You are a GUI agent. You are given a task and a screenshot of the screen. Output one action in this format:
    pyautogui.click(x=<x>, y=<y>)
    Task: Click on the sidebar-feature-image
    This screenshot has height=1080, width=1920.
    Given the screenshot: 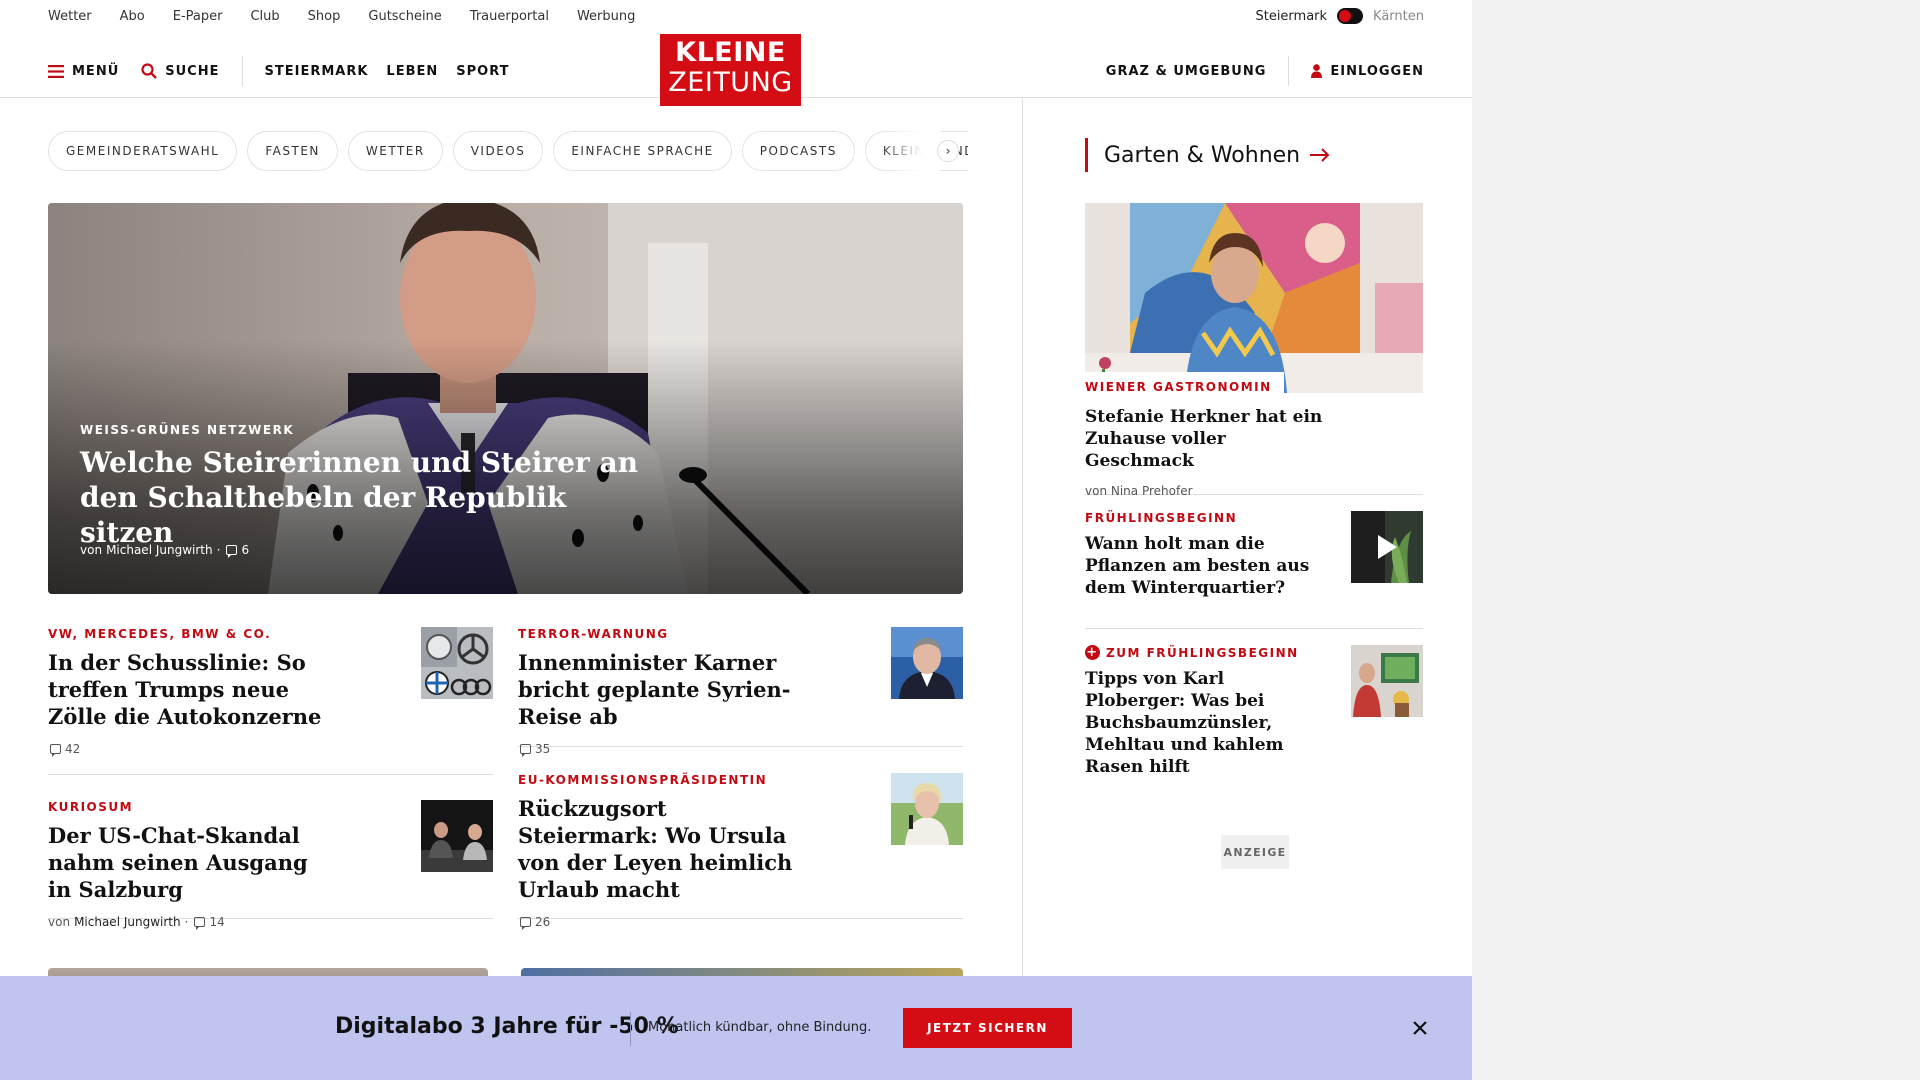 What is the action you would take?
    pyautogui.click(x=1254, y=298)
    